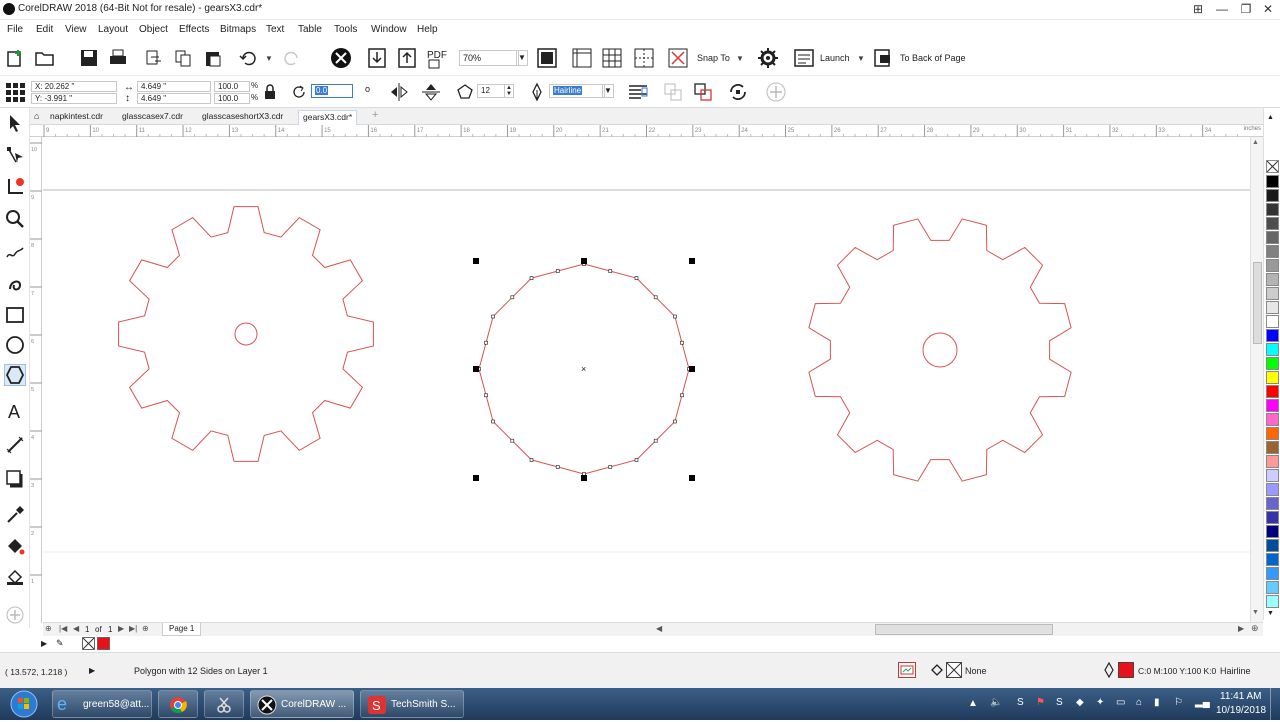  Describe the element at coordinates (249, 58) in the screenshot. I see `undo-icon` at that location.